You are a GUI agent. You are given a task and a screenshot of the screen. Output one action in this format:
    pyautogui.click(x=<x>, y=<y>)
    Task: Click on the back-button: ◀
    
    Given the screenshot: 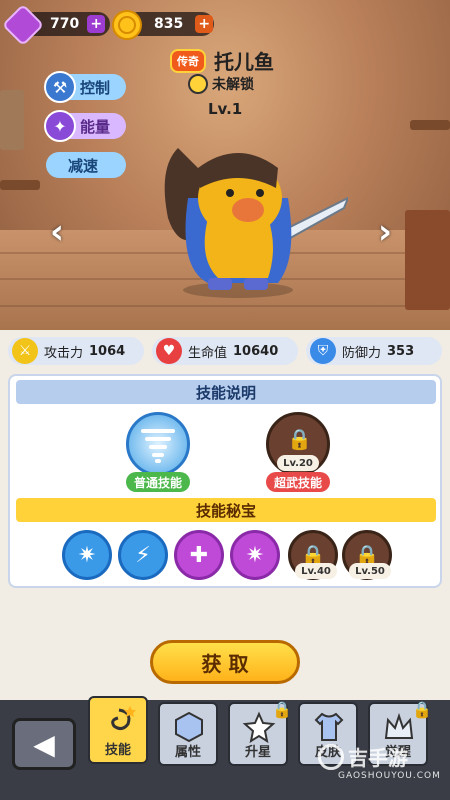 What is the action you would take?
    pyautogui.click(x=44, y=744)
    